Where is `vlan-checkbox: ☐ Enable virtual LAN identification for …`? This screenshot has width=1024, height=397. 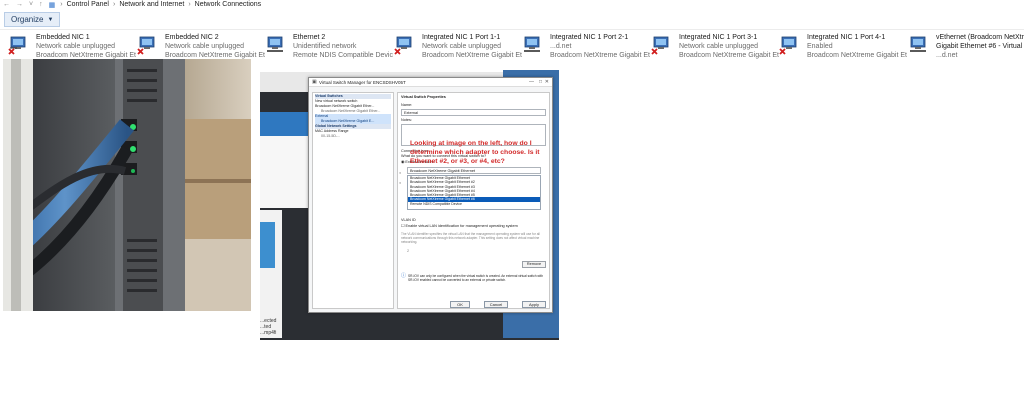
vlan-checkbox: ☐ Enable virtual LAN identification for … is located at coordinates (459, 226).